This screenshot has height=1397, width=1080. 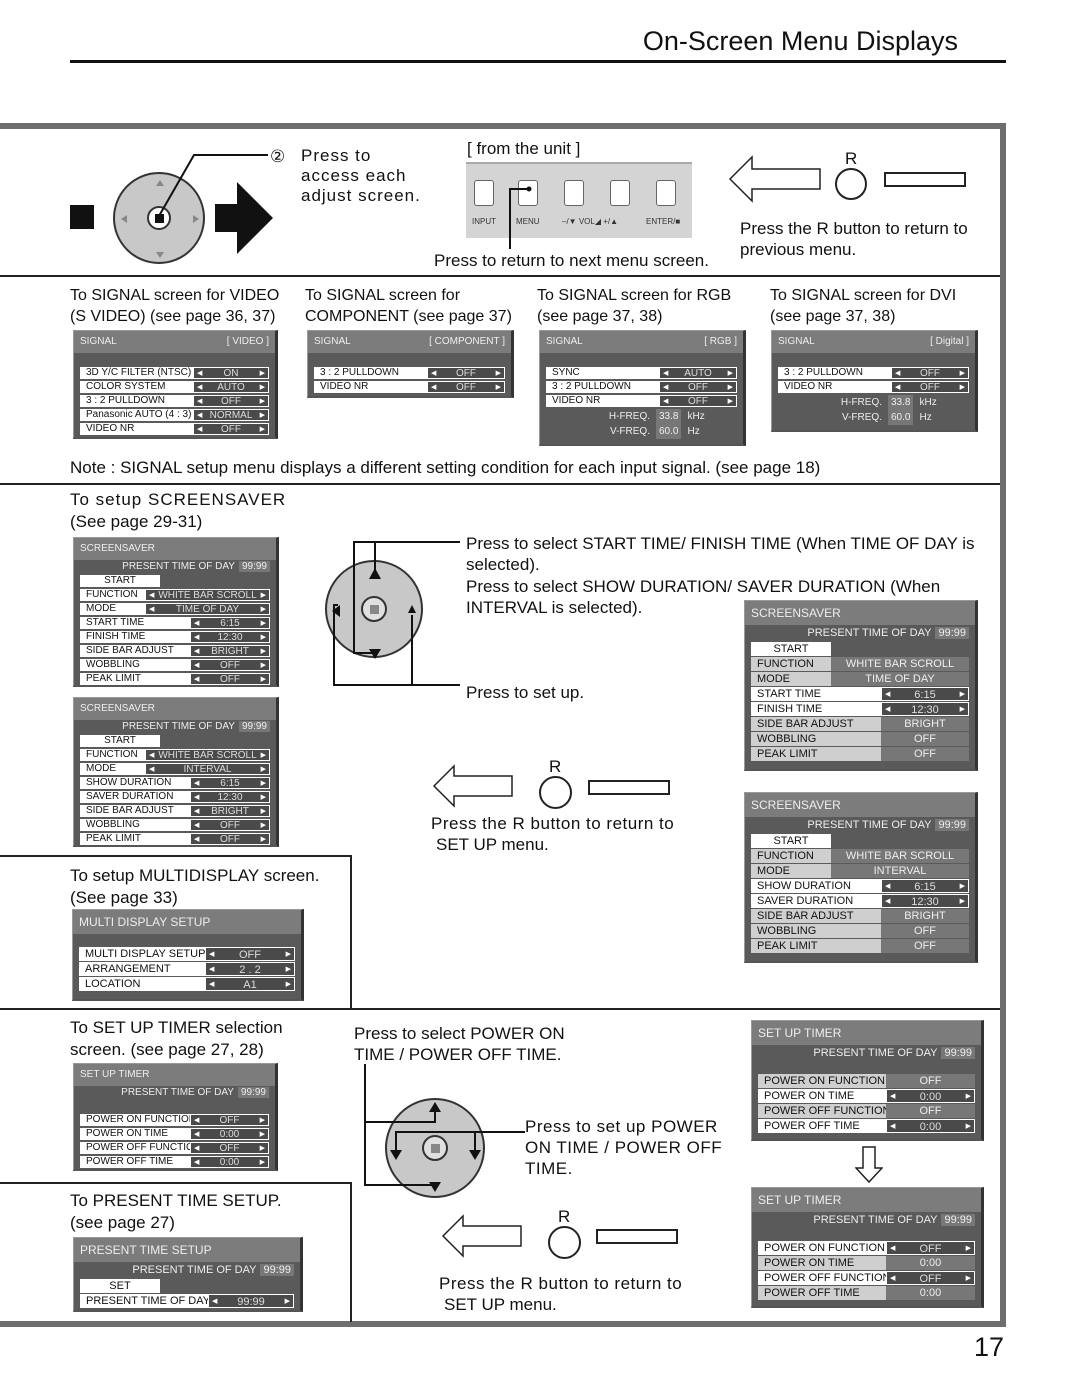 What do you see at coordinates (620, 193) in the screenshot?
I see `vol-up-key` at bounding box center [620, 193].